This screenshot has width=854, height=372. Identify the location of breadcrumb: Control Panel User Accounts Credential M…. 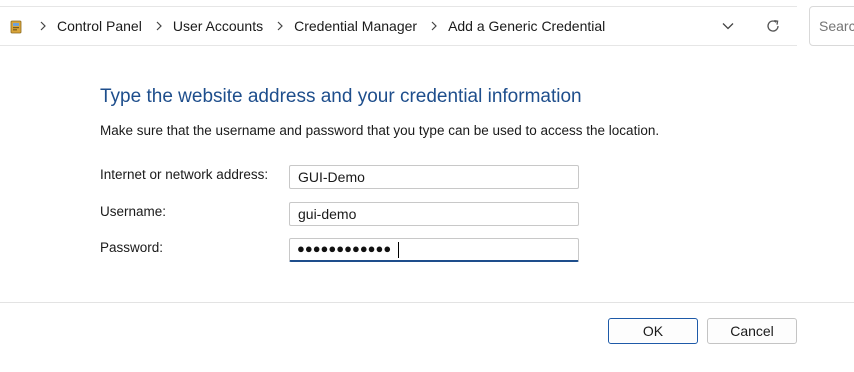
(326, 26).